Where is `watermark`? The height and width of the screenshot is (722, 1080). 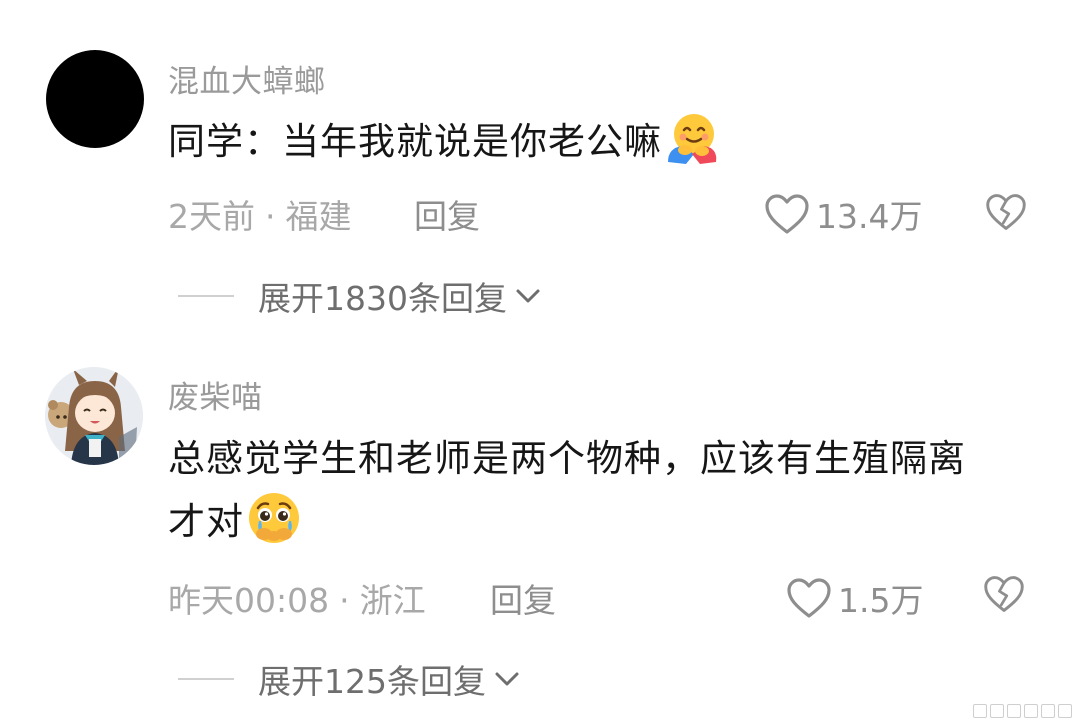 watermark is located at coordinates (1022, 711).